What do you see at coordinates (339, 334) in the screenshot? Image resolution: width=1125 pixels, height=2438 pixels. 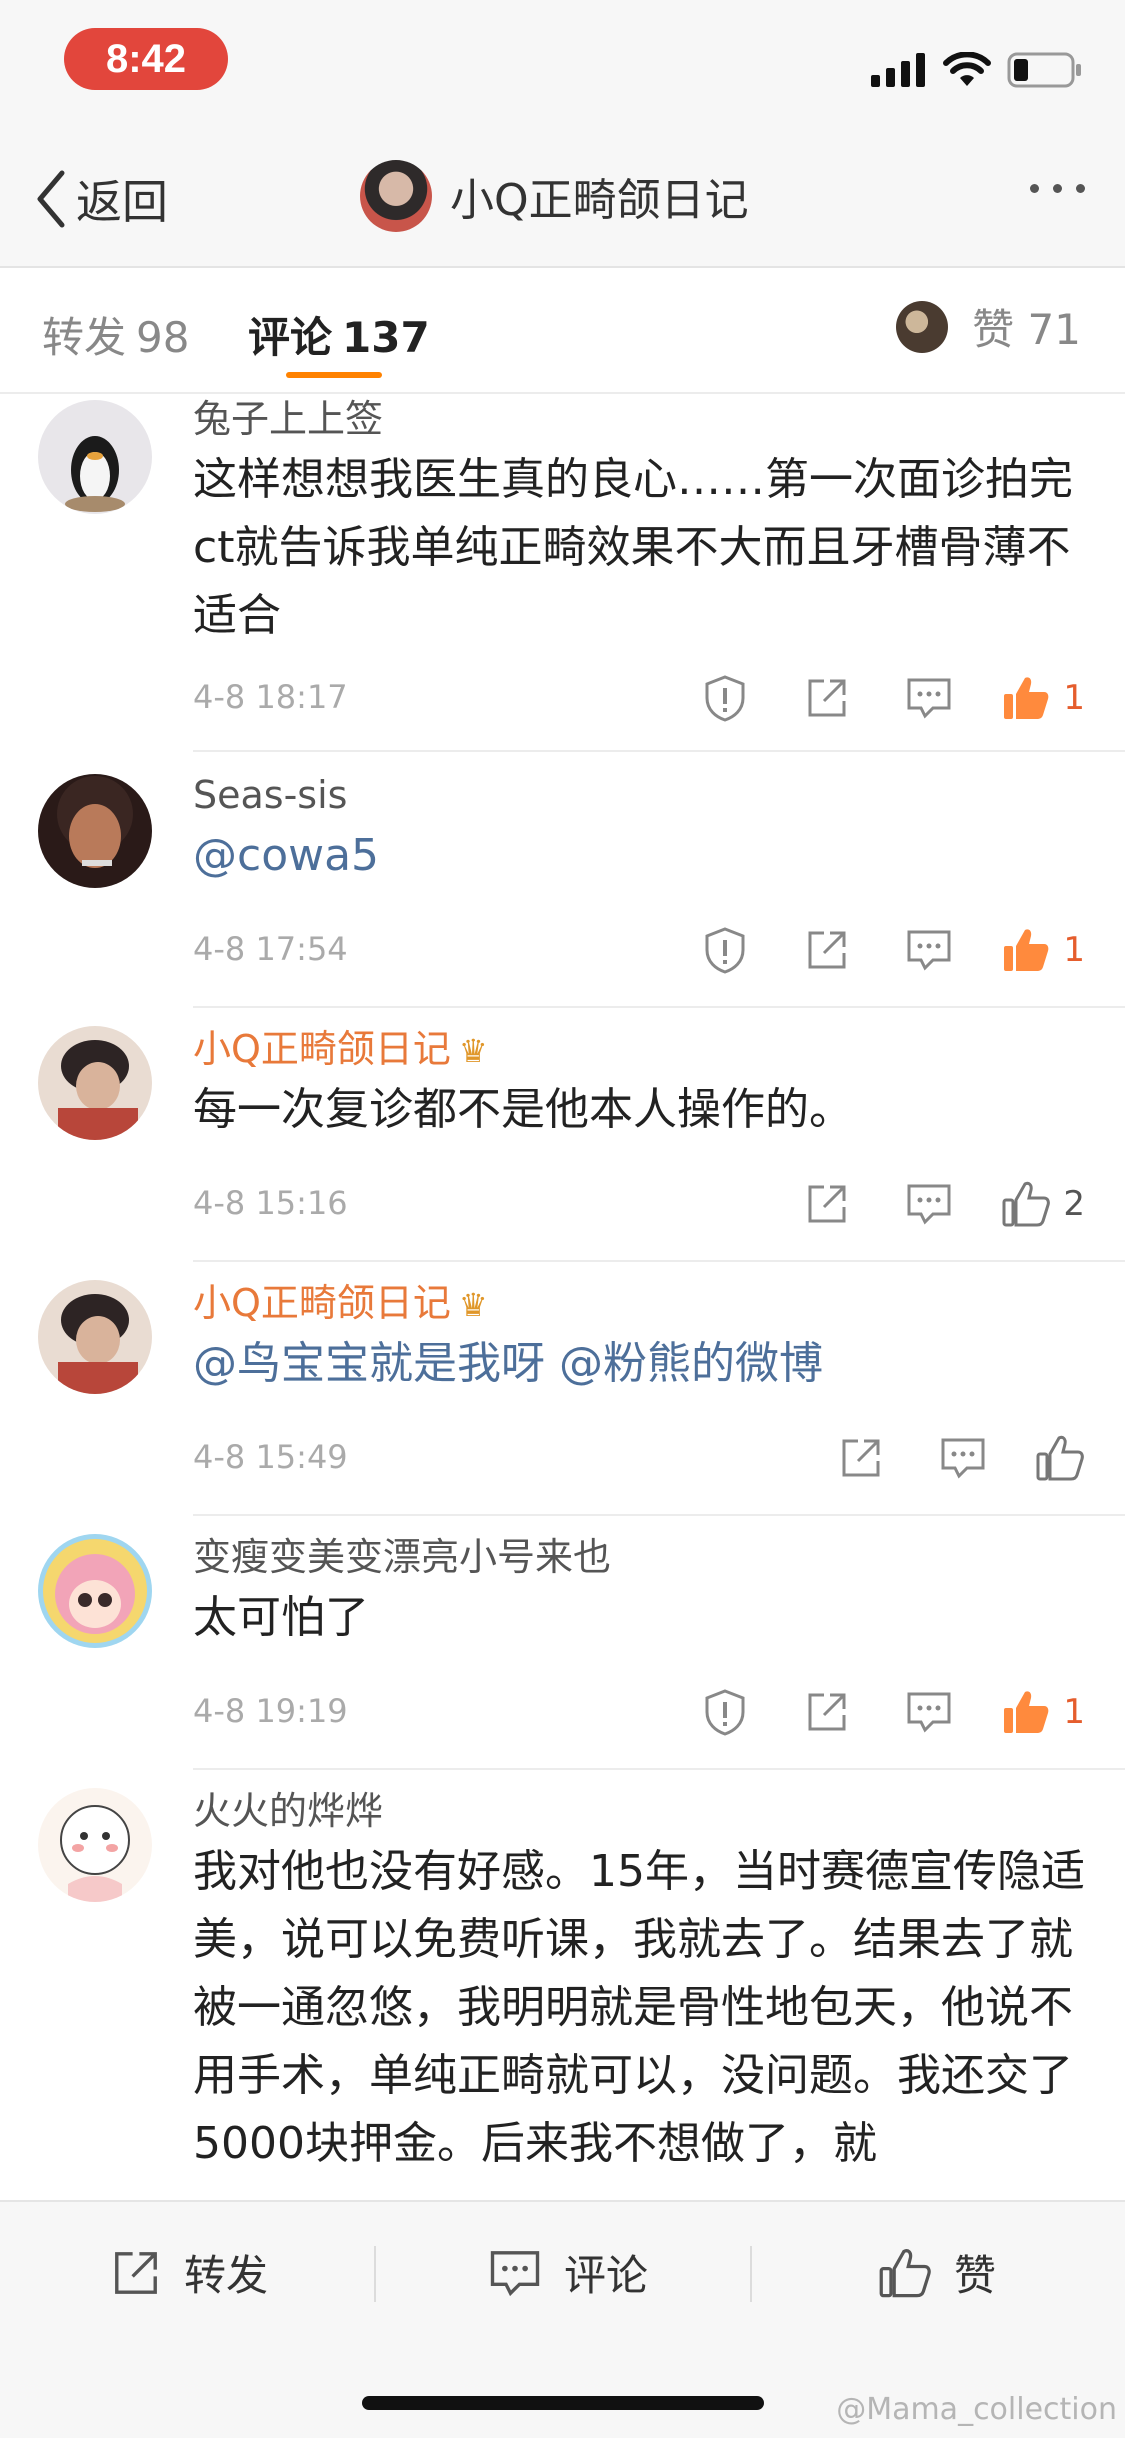 I see `tab-comments: 评论 137` at bounding box center [339, 334].